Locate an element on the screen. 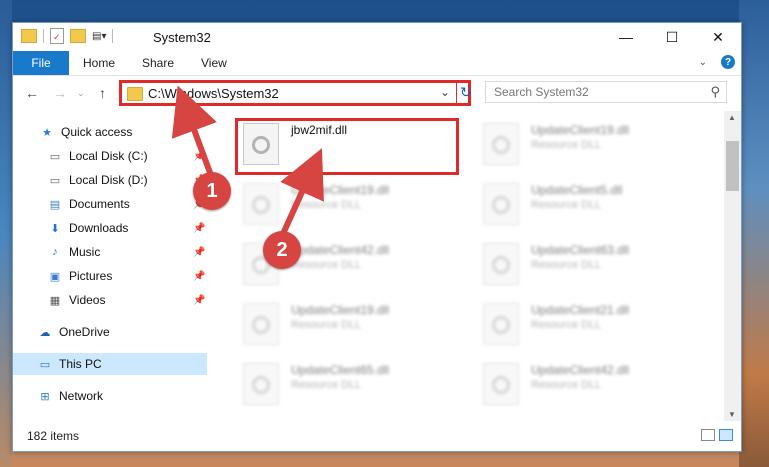 The height and width of the screenshot is (467, 769). desktop-background-left is located at coordinates (6, 233).